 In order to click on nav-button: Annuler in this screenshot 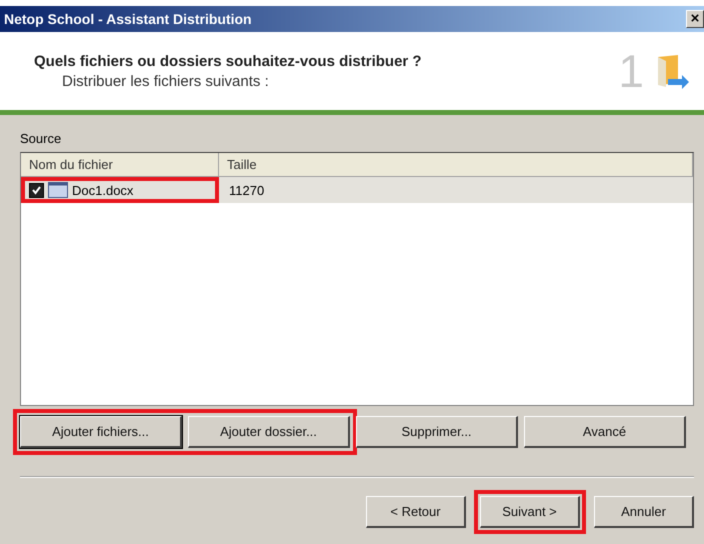, I will do `click(644, 512)`.